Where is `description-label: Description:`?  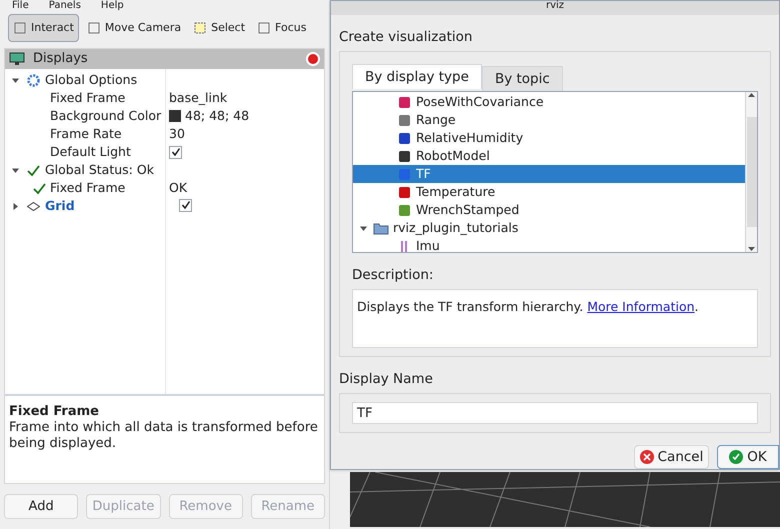 description-label: Description: is located at coordinates (393, 276).